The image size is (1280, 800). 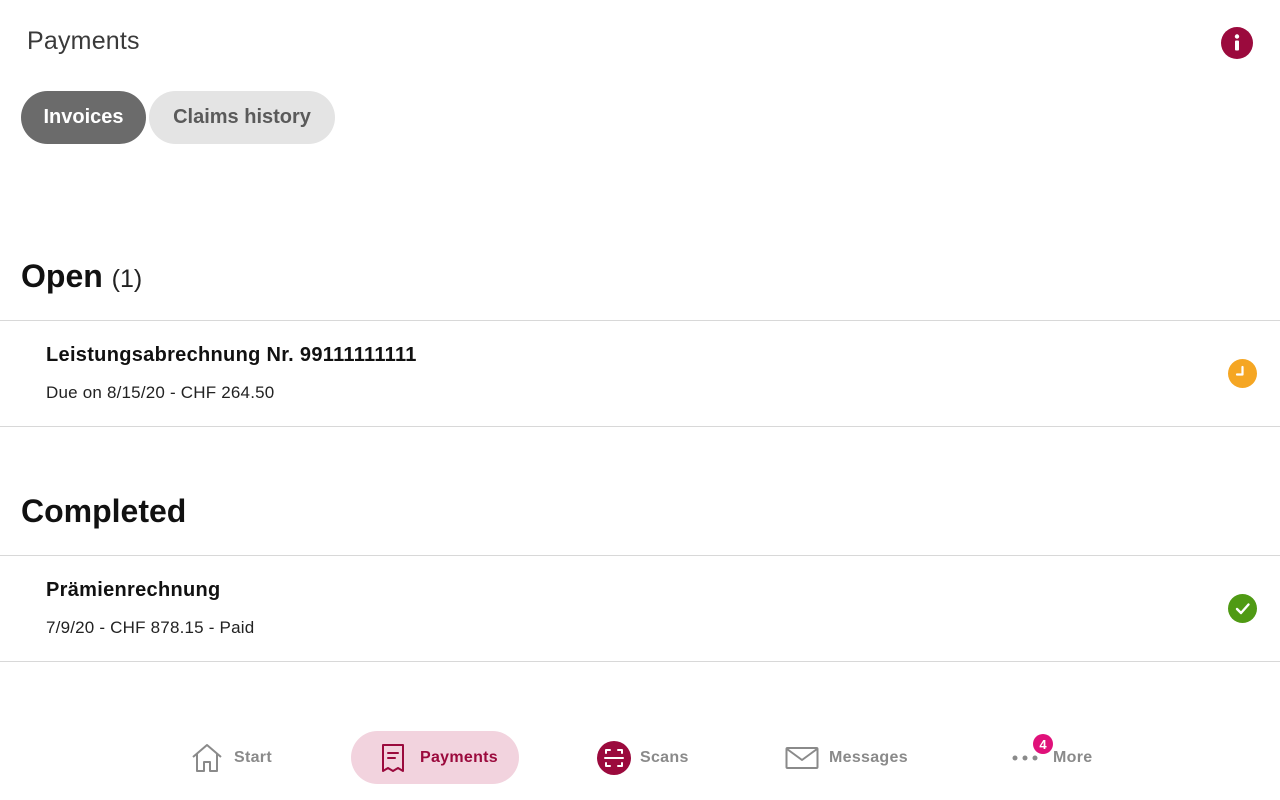 What do you see at coordinates (150, 627) in the screenshot?
I see `invoice-subtitle: 7/9/20 - CHF 878.15 - Paid` at bounding box center [150, 627].